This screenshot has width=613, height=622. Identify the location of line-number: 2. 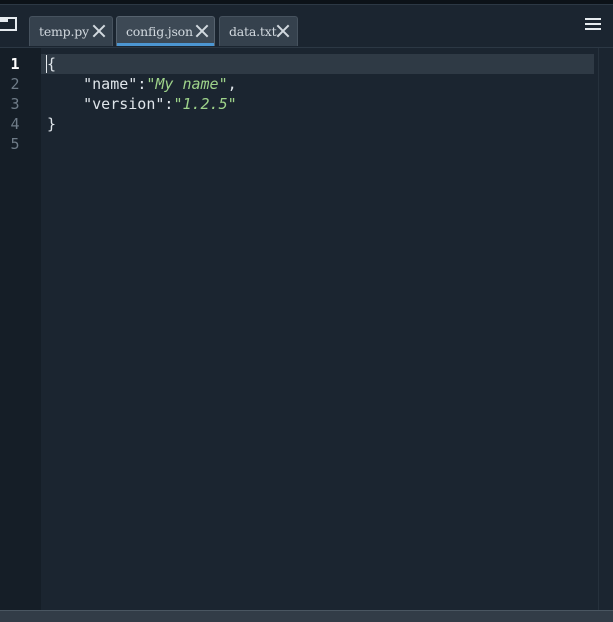
(15, 84).